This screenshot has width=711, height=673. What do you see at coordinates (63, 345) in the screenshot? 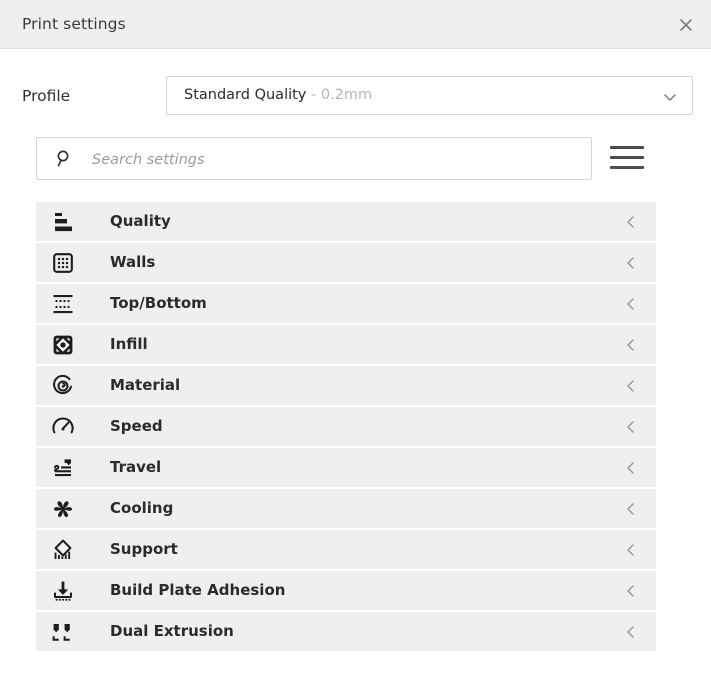
I see `infill-icon` at bounding box center [63, 345].